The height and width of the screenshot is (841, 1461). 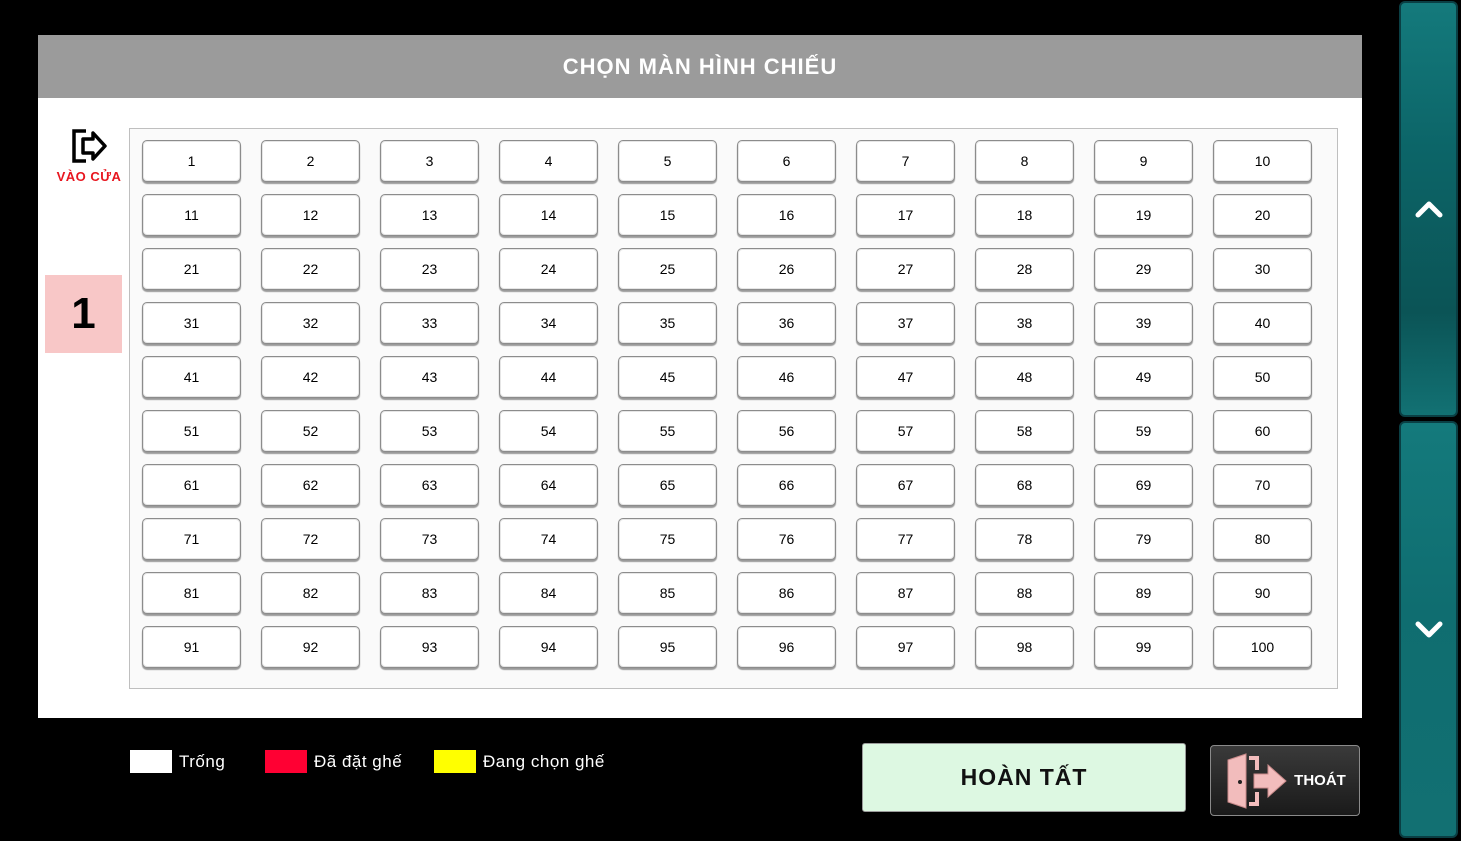 I want to click on seat-button: 37, so click(x=905, y=323).